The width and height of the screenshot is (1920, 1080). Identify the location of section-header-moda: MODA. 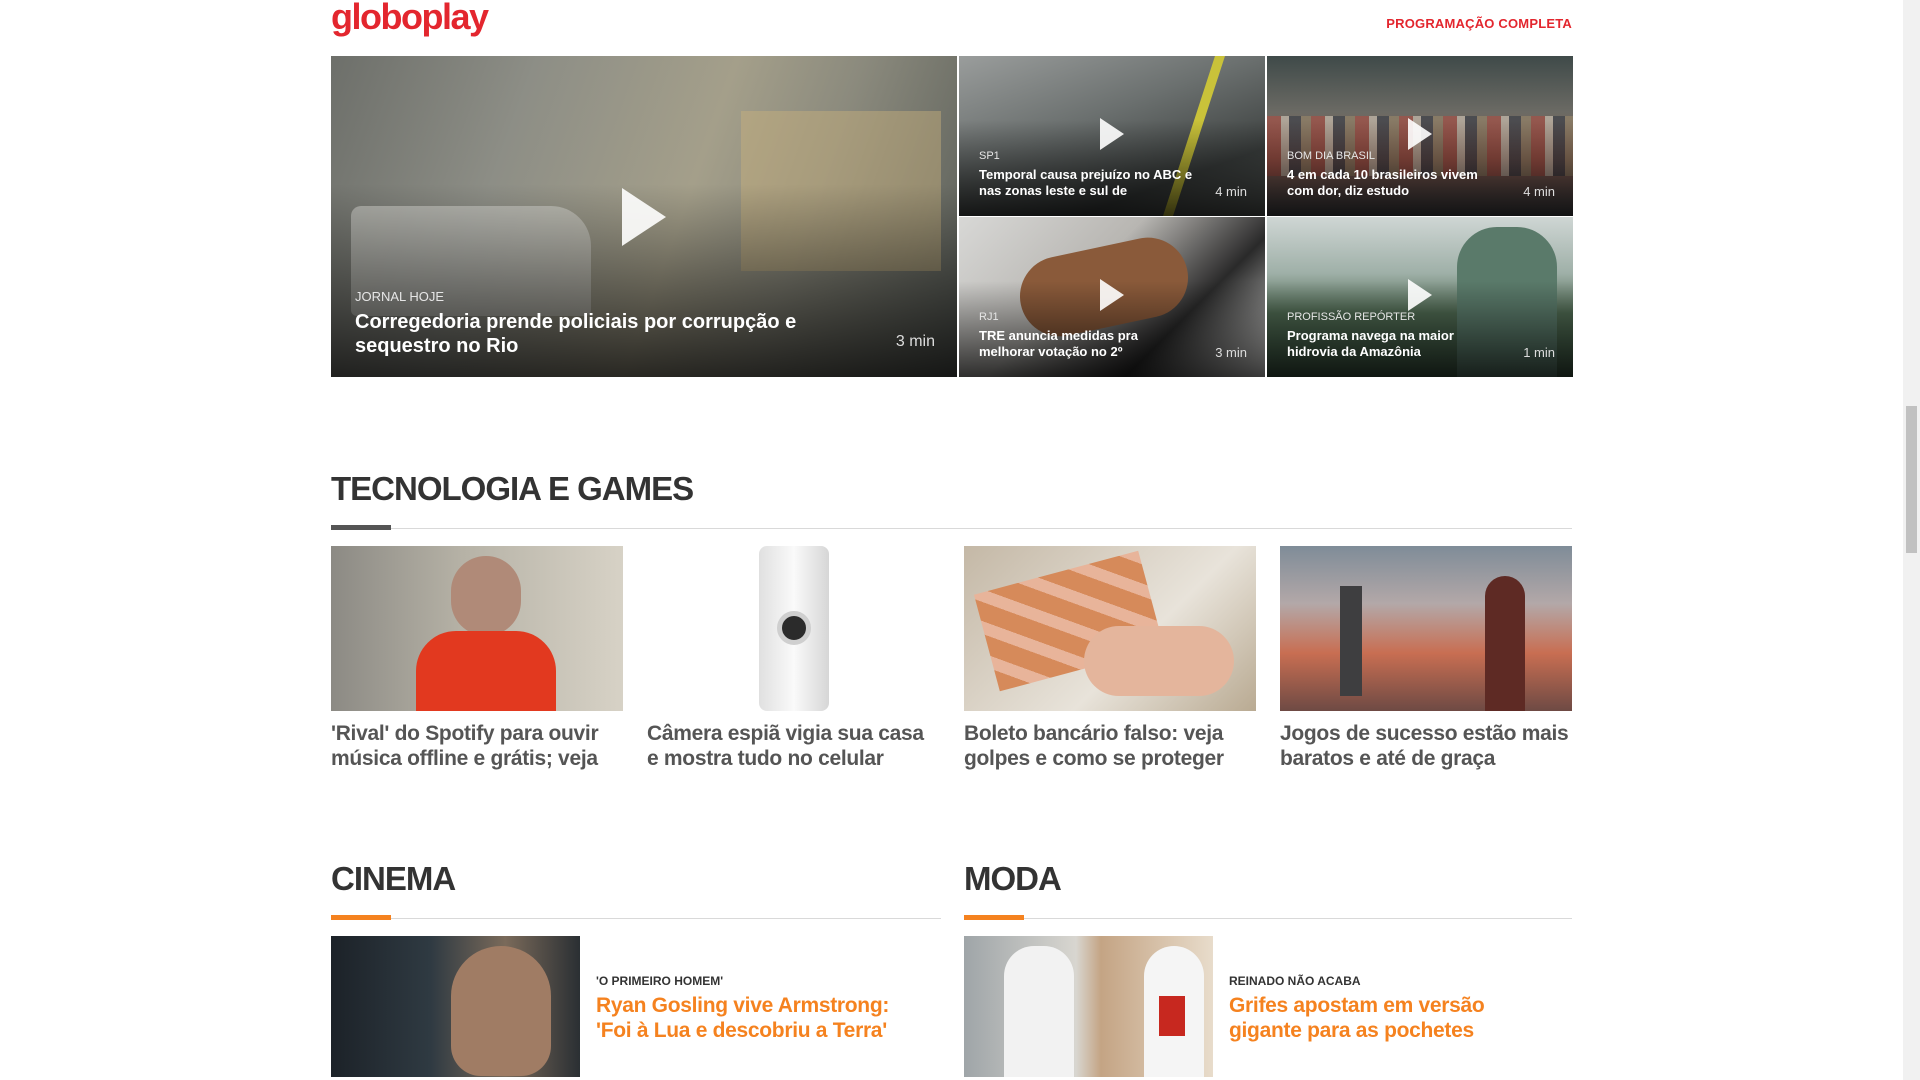
(1268, 890).